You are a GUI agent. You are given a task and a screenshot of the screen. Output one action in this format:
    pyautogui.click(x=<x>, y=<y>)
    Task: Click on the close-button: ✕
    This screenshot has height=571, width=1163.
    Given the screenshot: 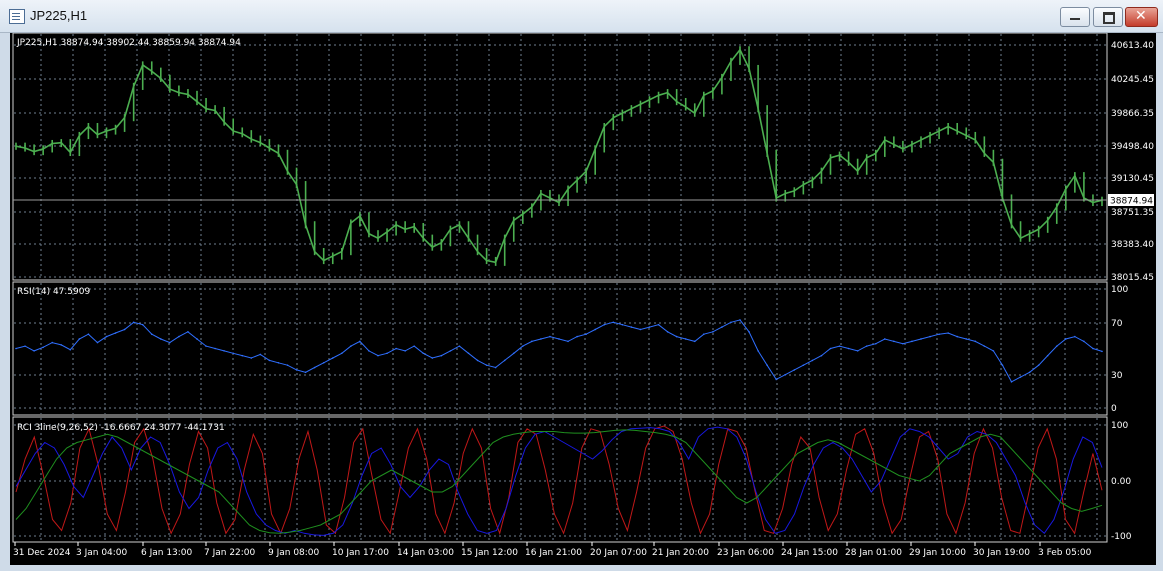 What is the action you would take?
    pyautogui.click(x=1141, y=17)
    